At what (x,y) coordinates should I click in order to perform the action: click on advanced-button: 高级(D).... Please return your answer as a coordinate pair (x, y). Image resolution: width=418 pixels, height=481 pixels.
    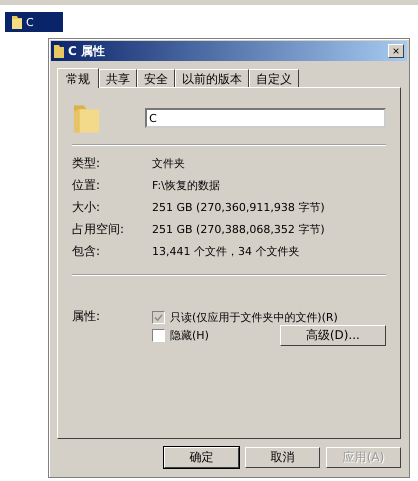
    Looking at the image, I should click on (333, 335).